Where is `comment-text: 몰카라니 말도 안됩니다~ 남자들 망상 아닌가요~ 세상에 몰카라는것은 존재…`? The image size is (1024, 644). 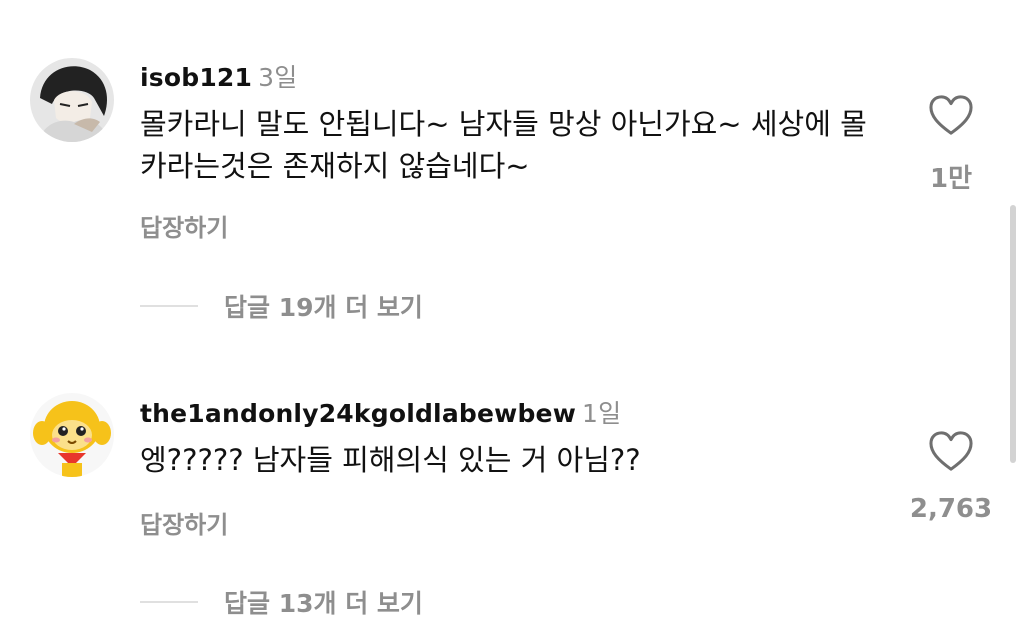 comment-text: 몰카라니 말도 안됩니다~ 남자들 망상 아닌가요~ 세상에 몰카라는것은 존재… is located at coordinates (503, 145).